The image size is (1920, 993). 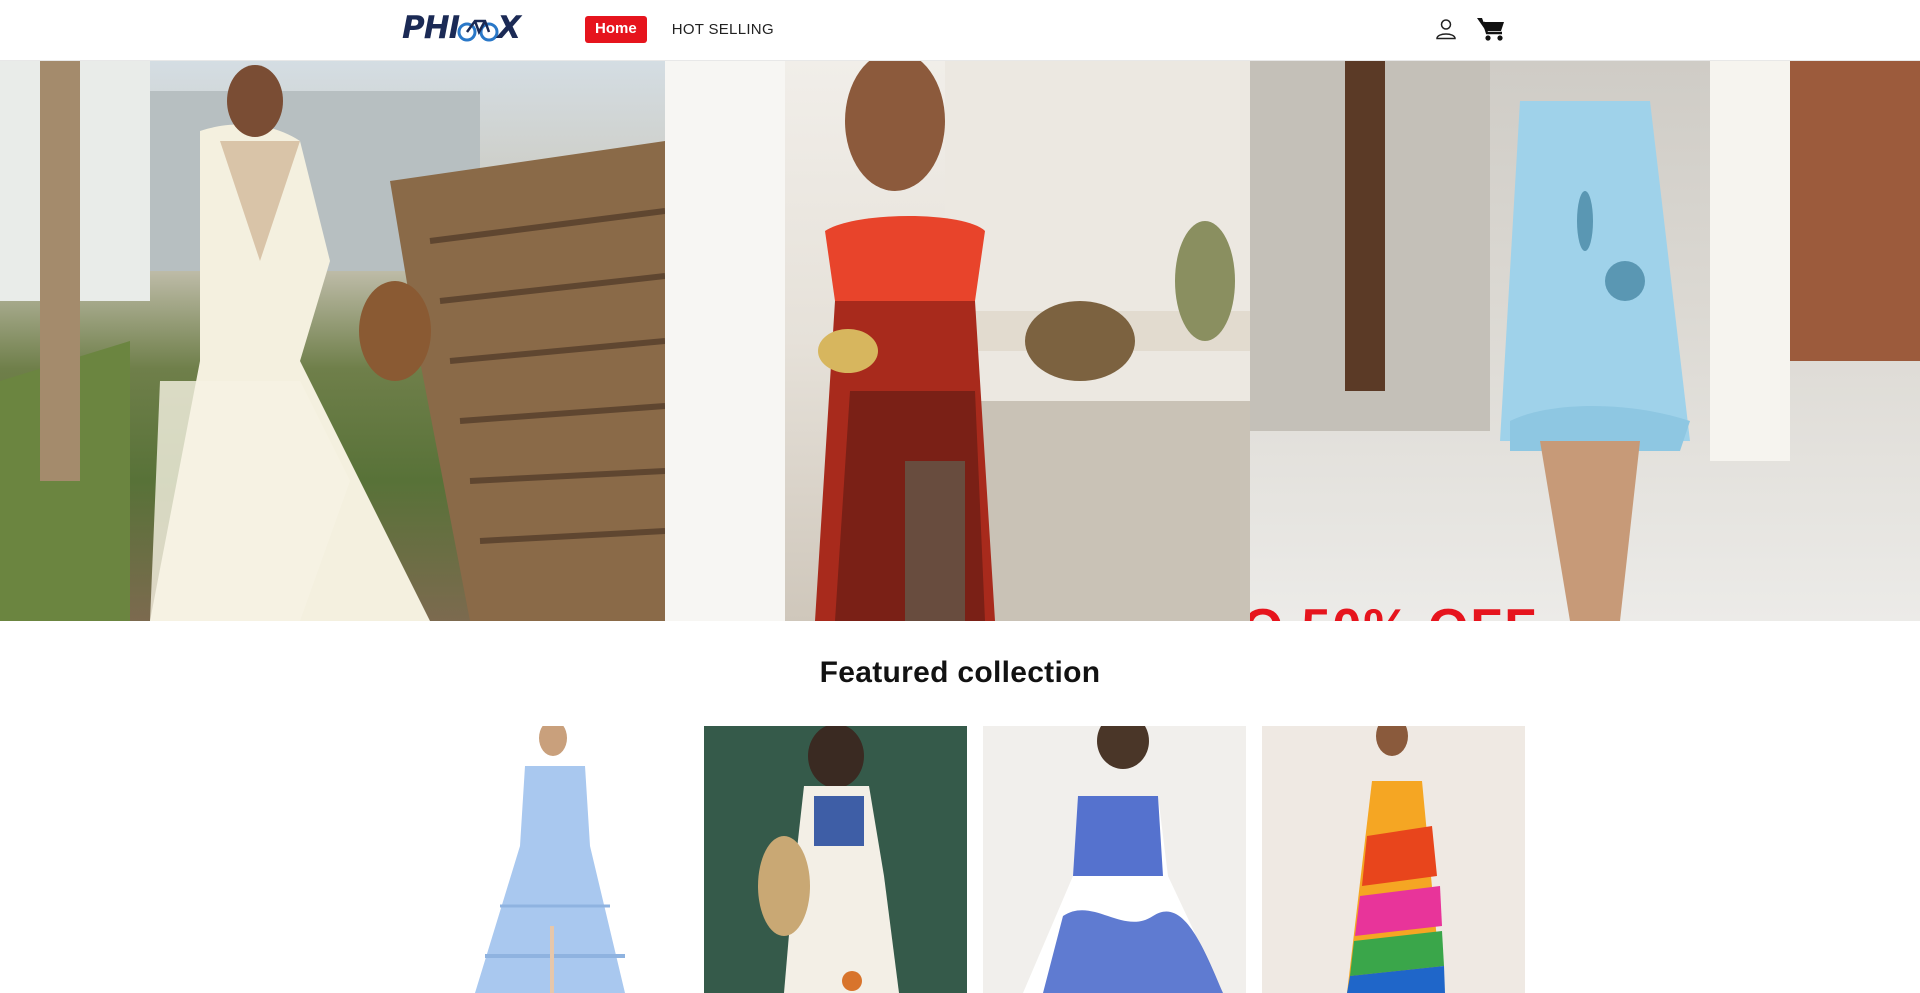 What do you see at coordinates (723, 30) in the screenshot?
I see `nav-hot-selling-link: HOT SELLING` at bounding box center [723, 30].